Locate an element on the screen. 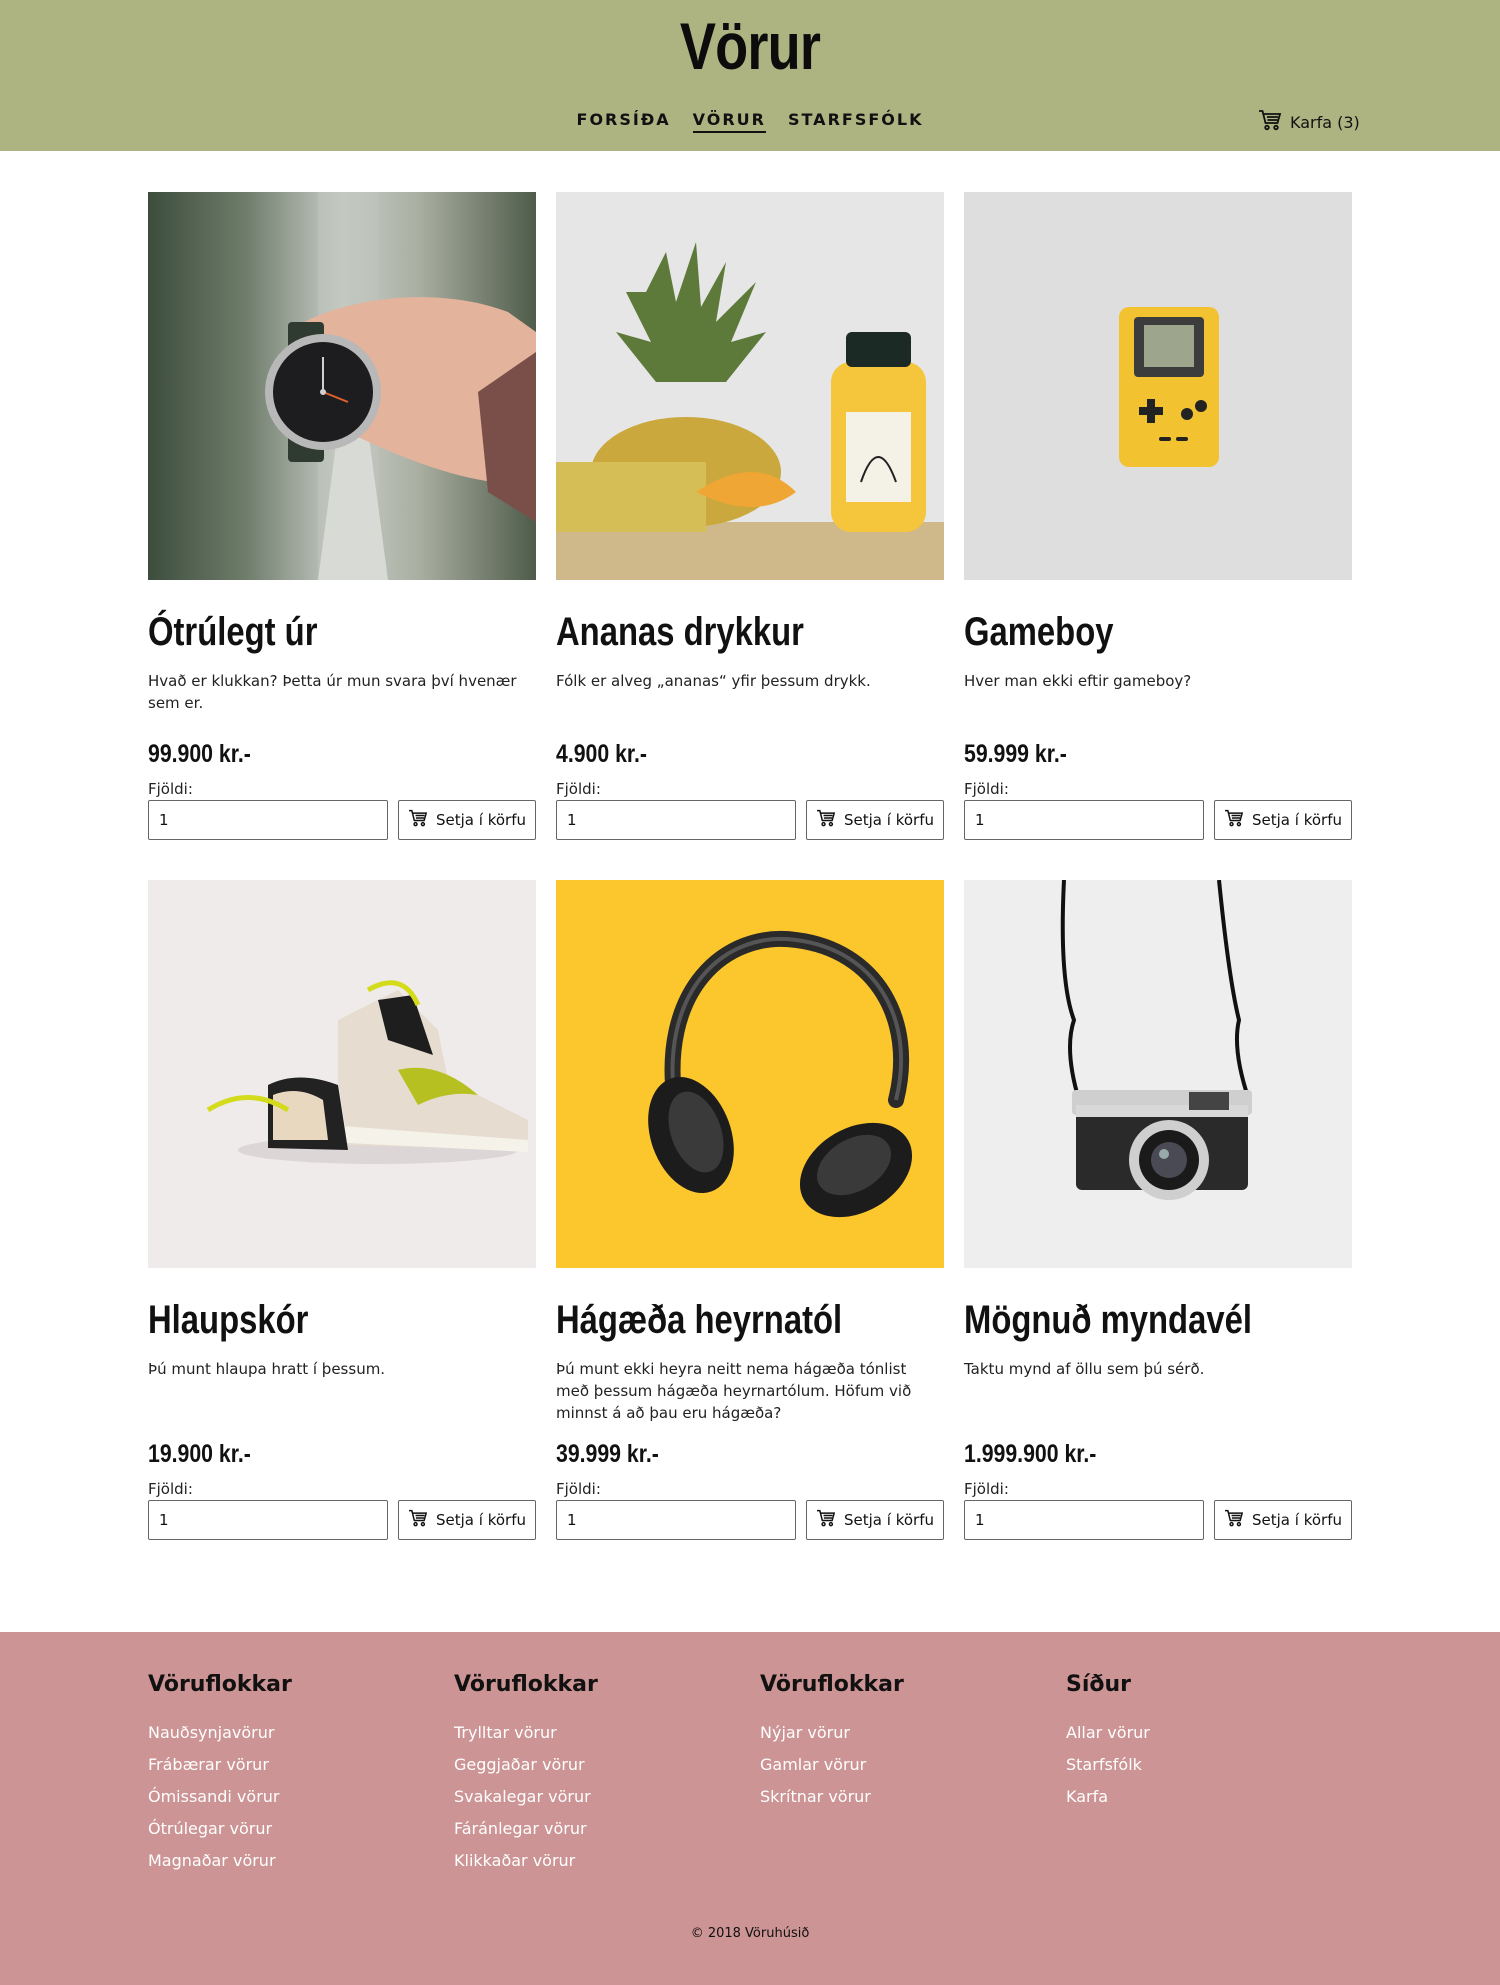 This screenshot has width=1500, height=1985. footer-link: Nauðsynjavörur is located at coordinates (220, 1733).